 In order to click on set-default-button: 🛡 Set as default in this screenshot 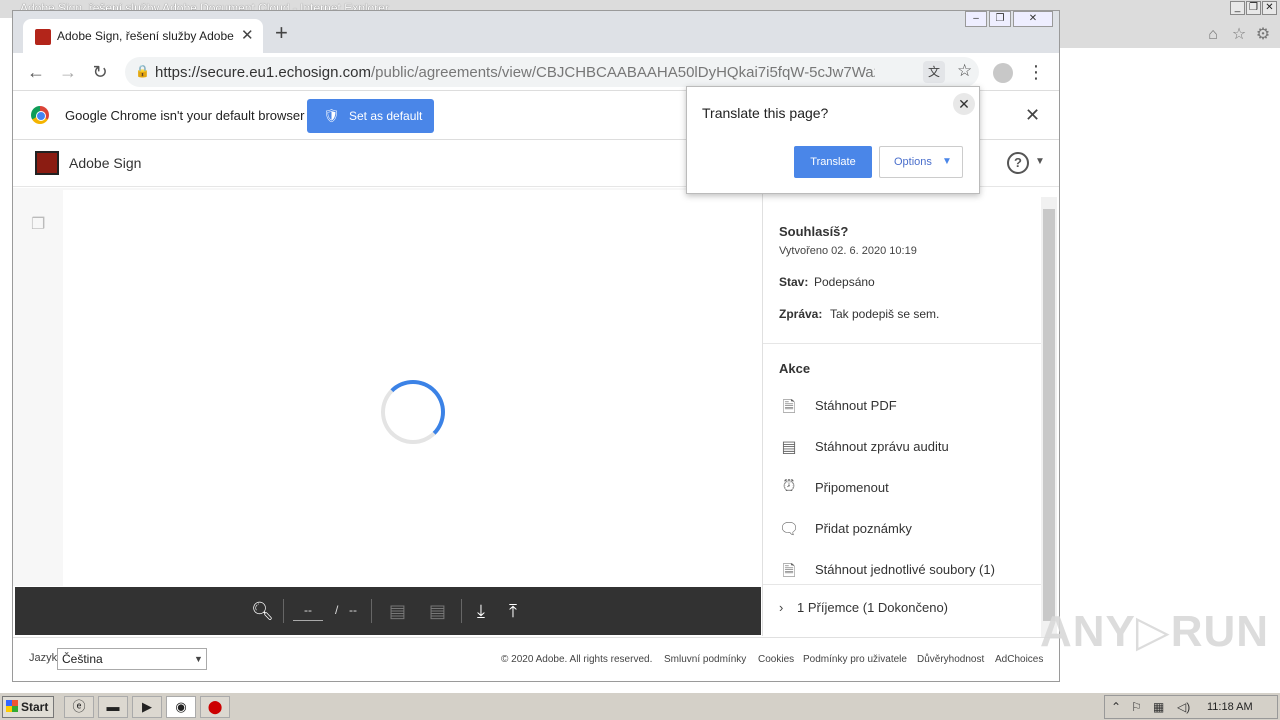, I will do `click(370, 116)`.